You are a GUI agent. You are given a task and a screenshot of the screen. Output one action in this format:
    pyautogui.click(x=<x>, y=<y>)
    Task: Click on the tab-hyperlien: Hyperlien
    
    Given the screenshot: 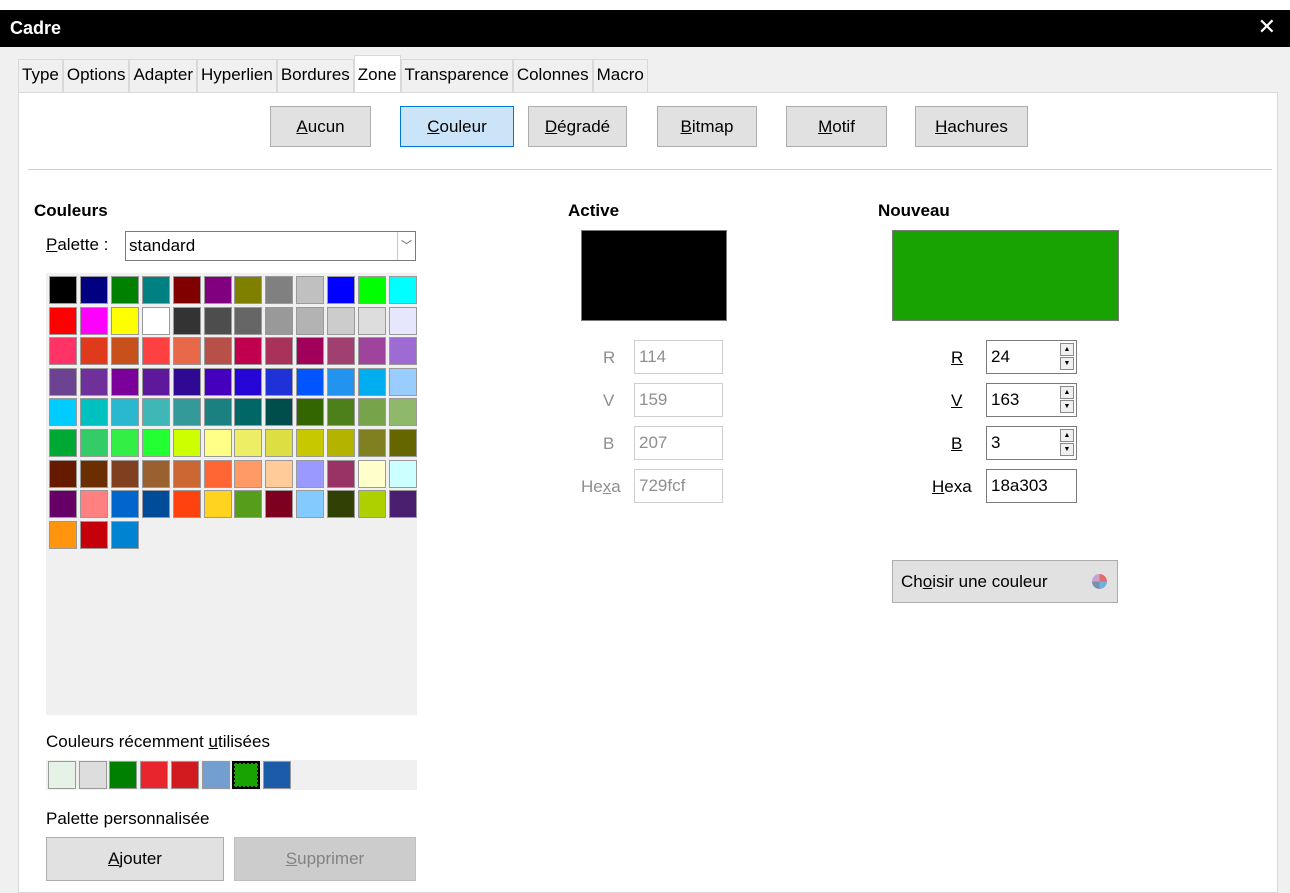 What is the action you would take?
    pyautogui.click(x=237, y=75)
    